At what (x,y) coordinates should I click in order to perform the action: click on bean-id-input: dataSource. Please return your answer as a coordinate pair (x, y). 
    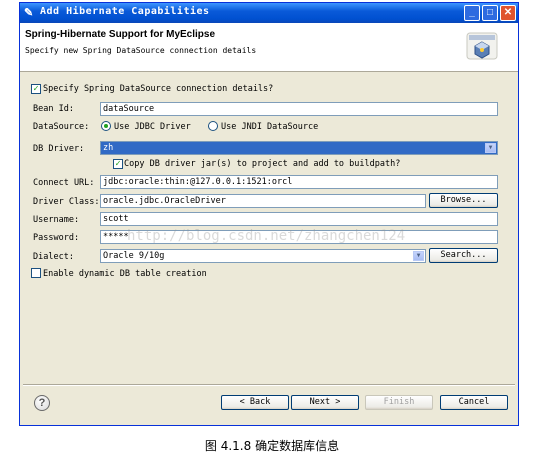
    Looking at the image, I should click on (299, 109).